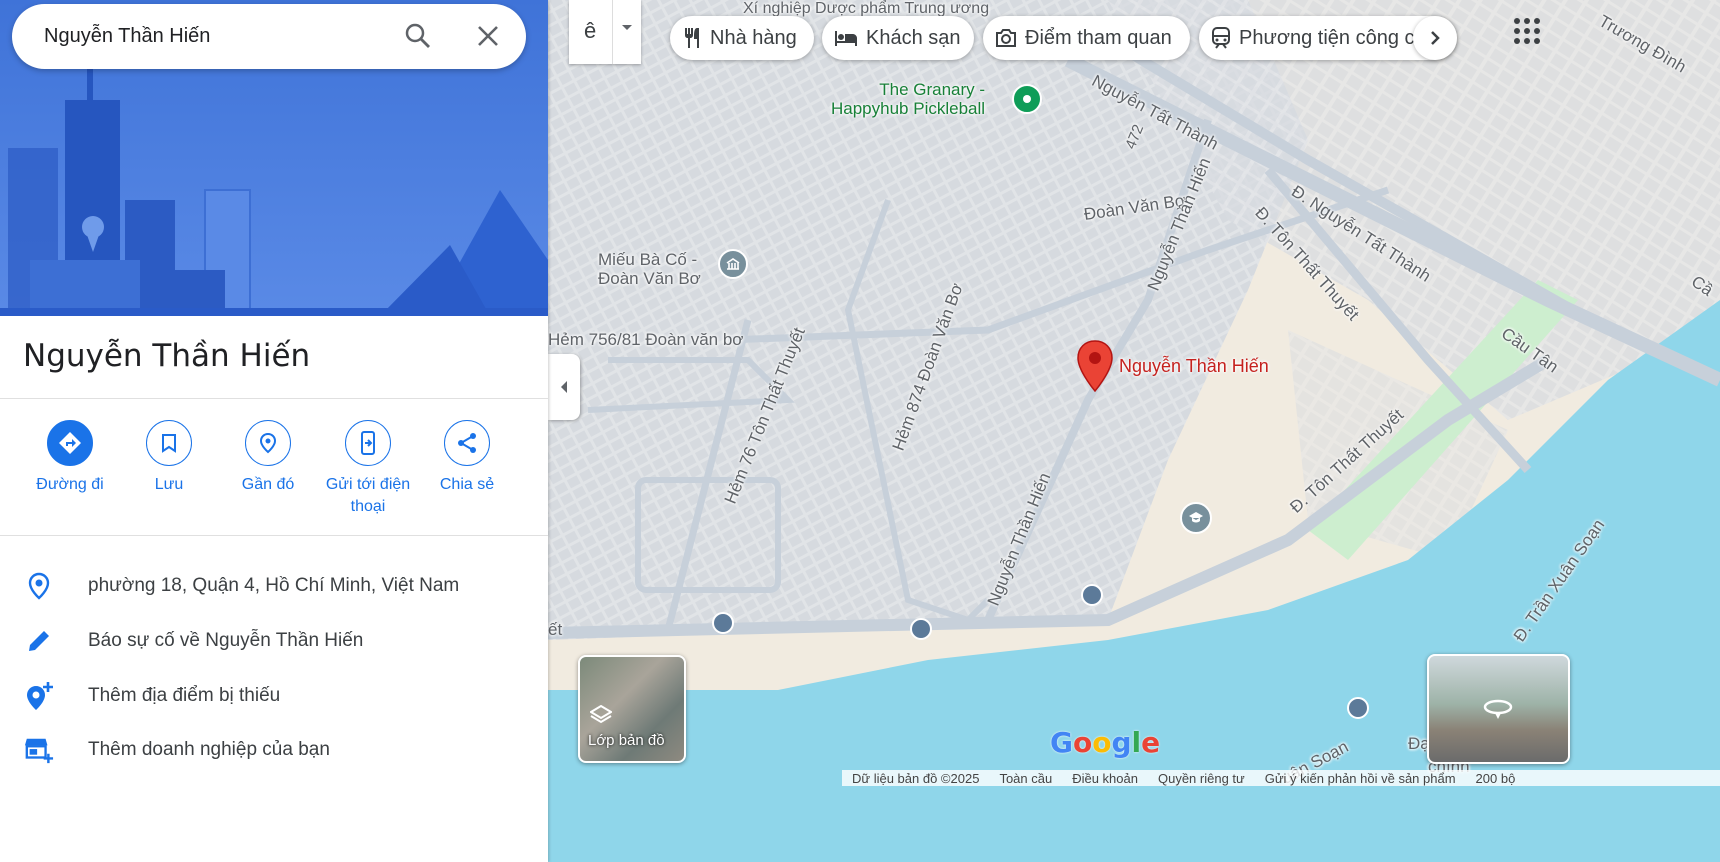 The image size is (1720, 862). What do you see at coordinates (1006, 38) in the screenshot?
I see `camera-icon` at bounding box center [1006, 38].